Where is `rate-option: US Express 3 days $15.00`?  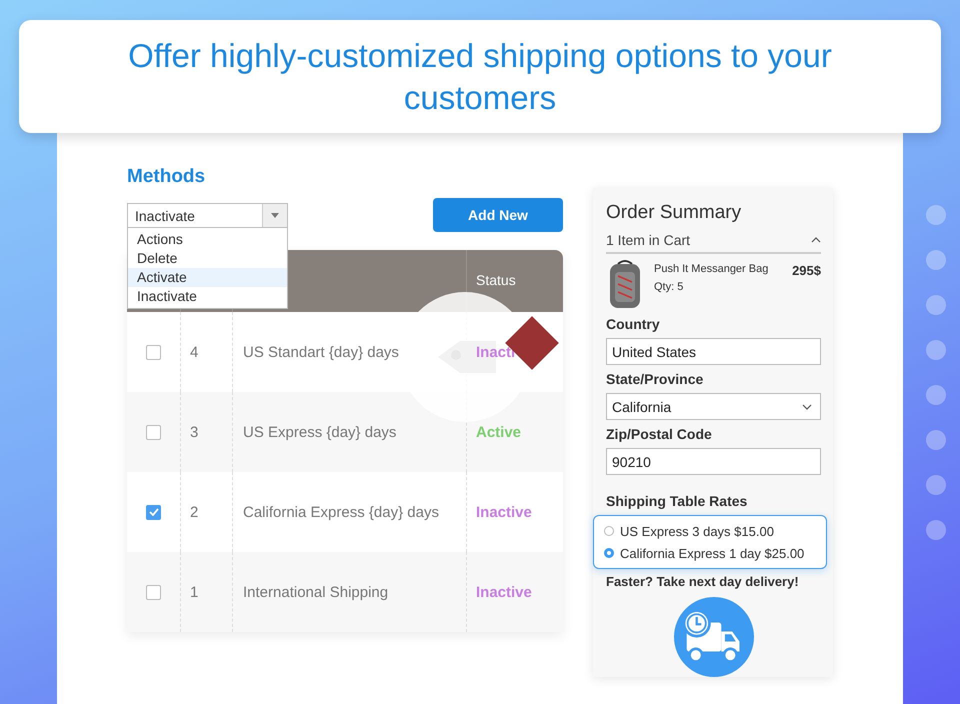 rate-option: US Express 3 days $15.00 is located at coordinates (710, 531).